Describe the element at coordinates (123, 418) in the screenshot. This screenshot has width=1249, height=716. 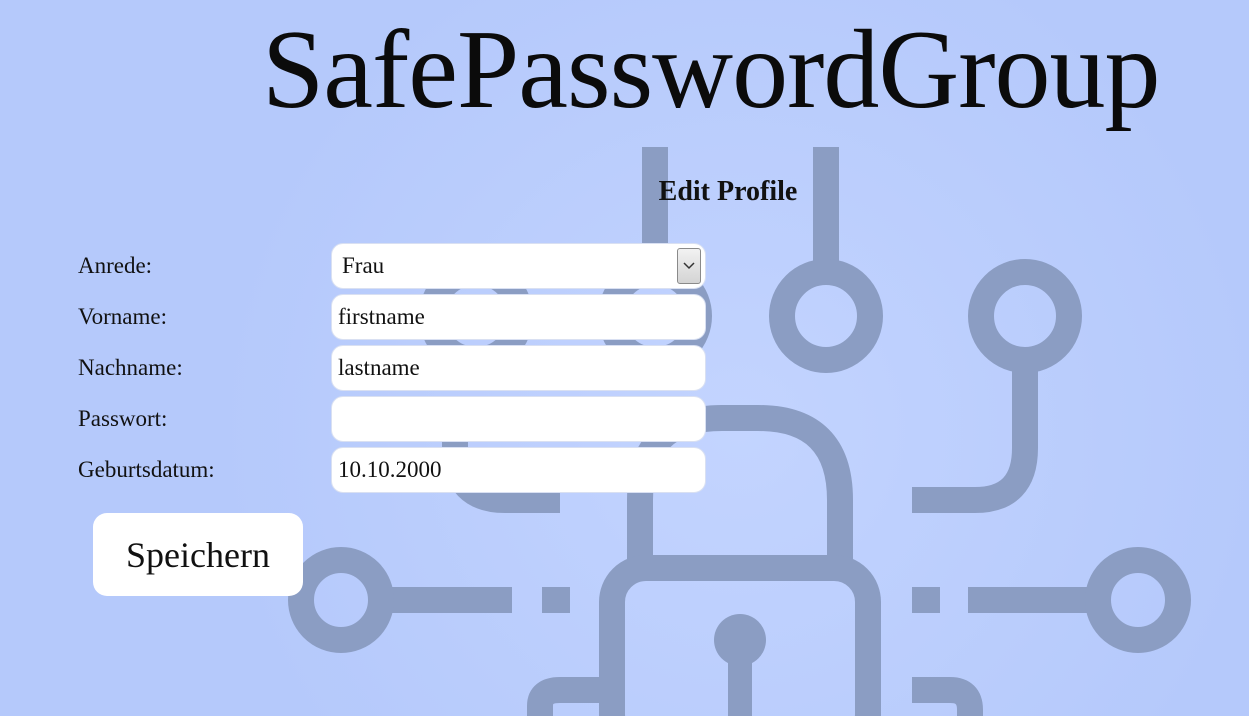
I see `password-label: Passwort:` at that location.